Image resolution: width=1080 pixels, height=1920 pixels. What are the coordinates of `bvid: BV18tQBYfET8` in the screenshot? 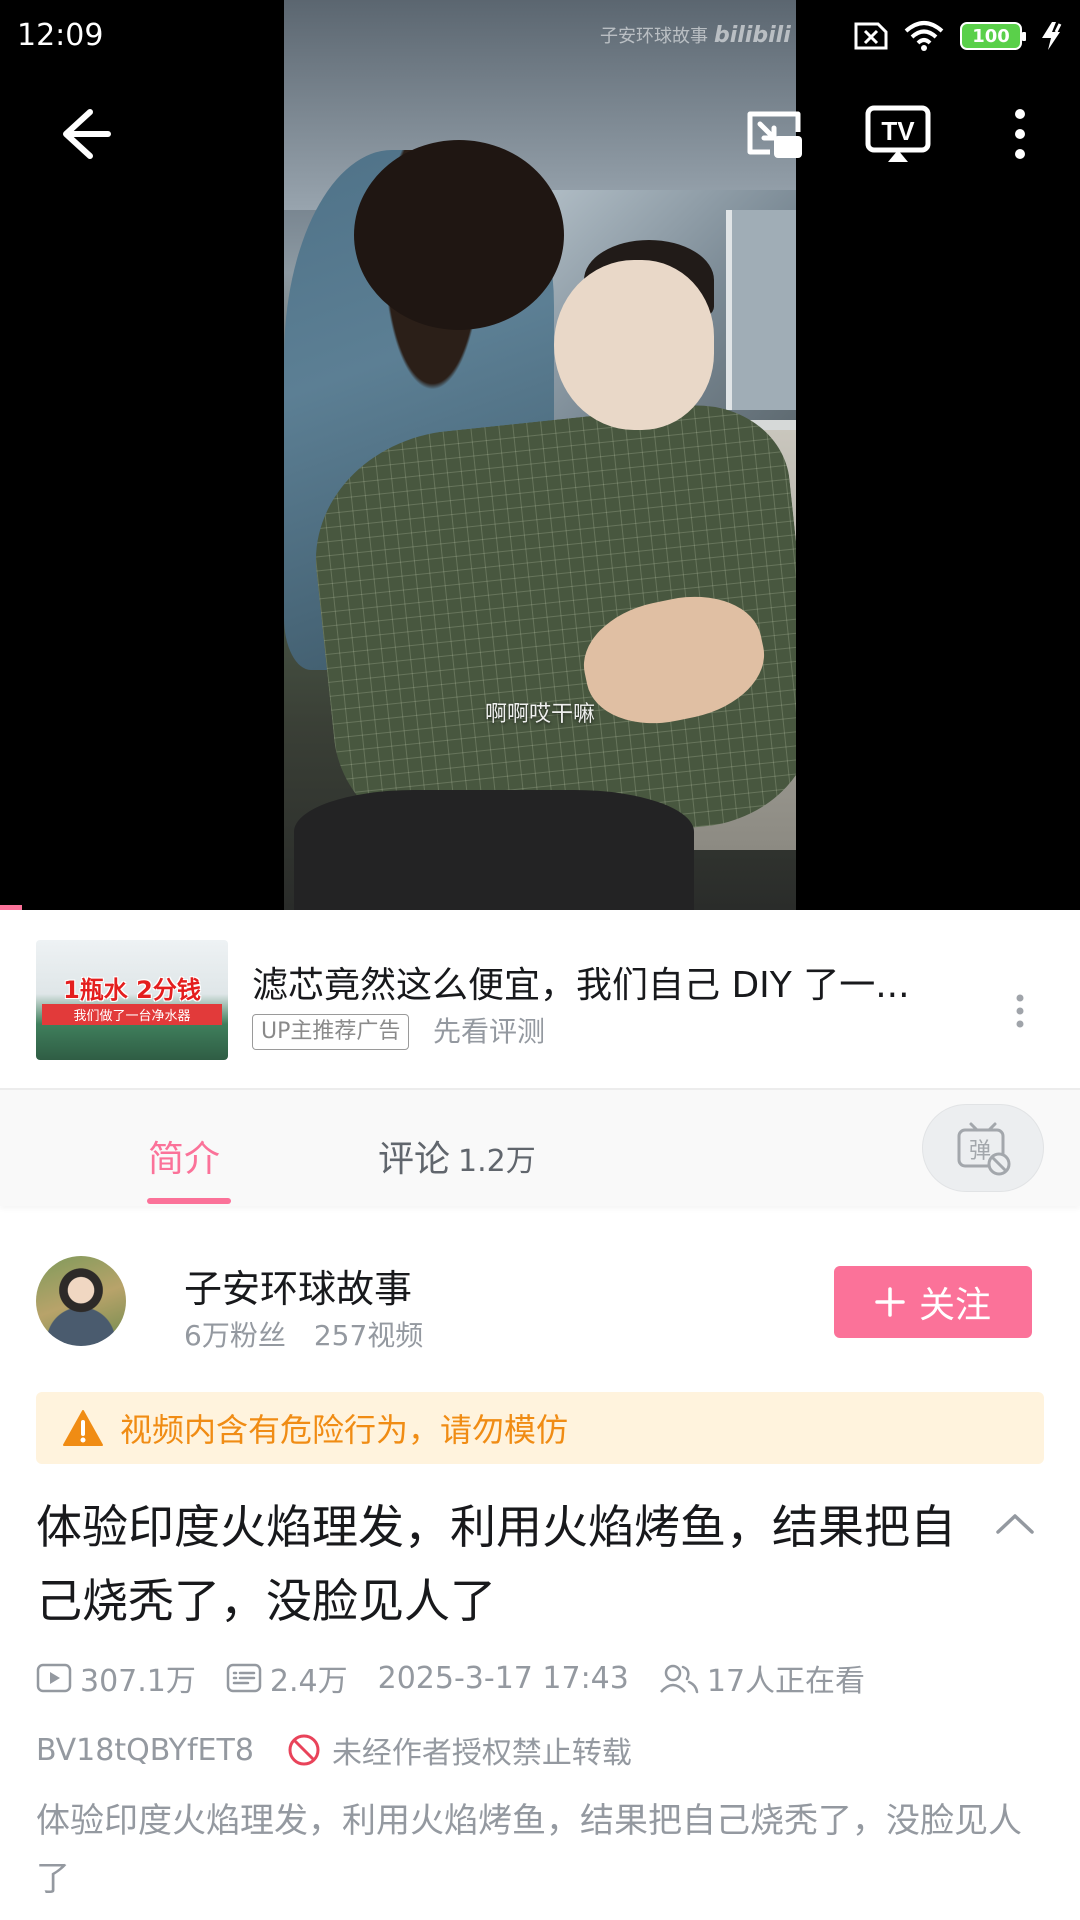 It's located at (145, 1750).